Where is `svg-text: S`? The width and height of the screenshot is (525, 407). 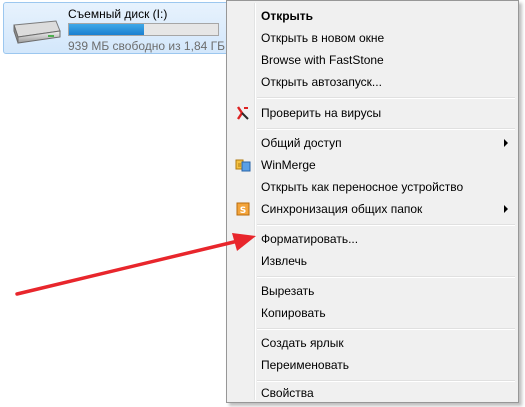
svg-text: S is located at coordinates (243, 211).